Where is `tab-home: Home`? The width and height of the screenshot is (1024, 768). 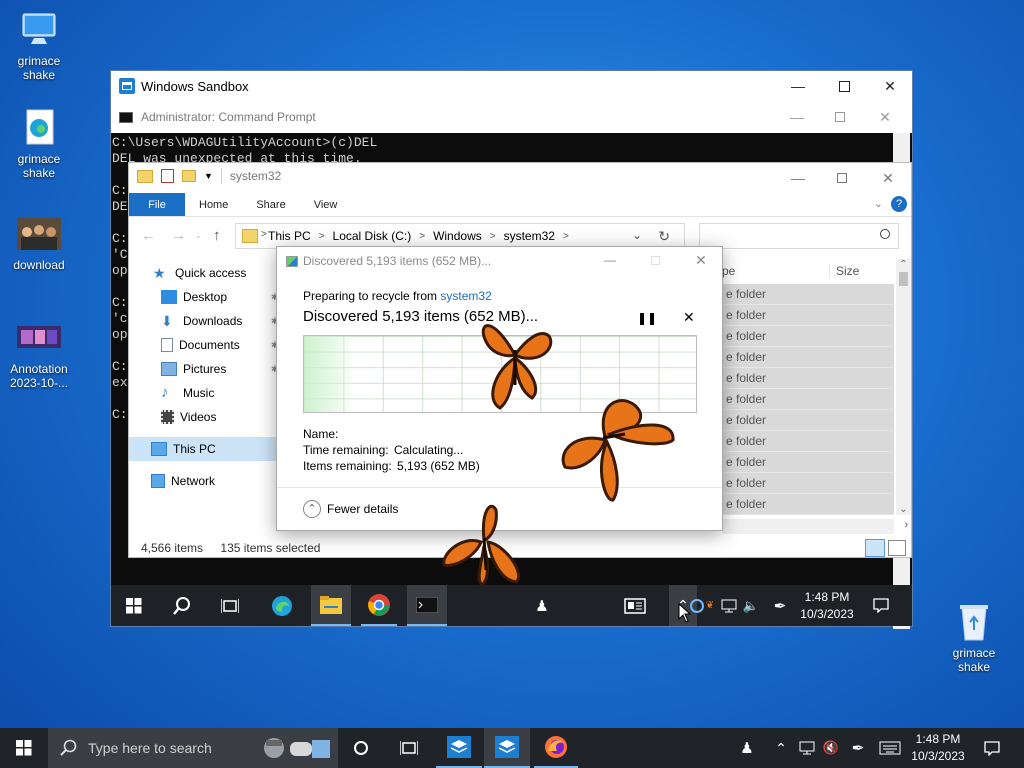
tab-home: Home is located at coordinates (213, 204).